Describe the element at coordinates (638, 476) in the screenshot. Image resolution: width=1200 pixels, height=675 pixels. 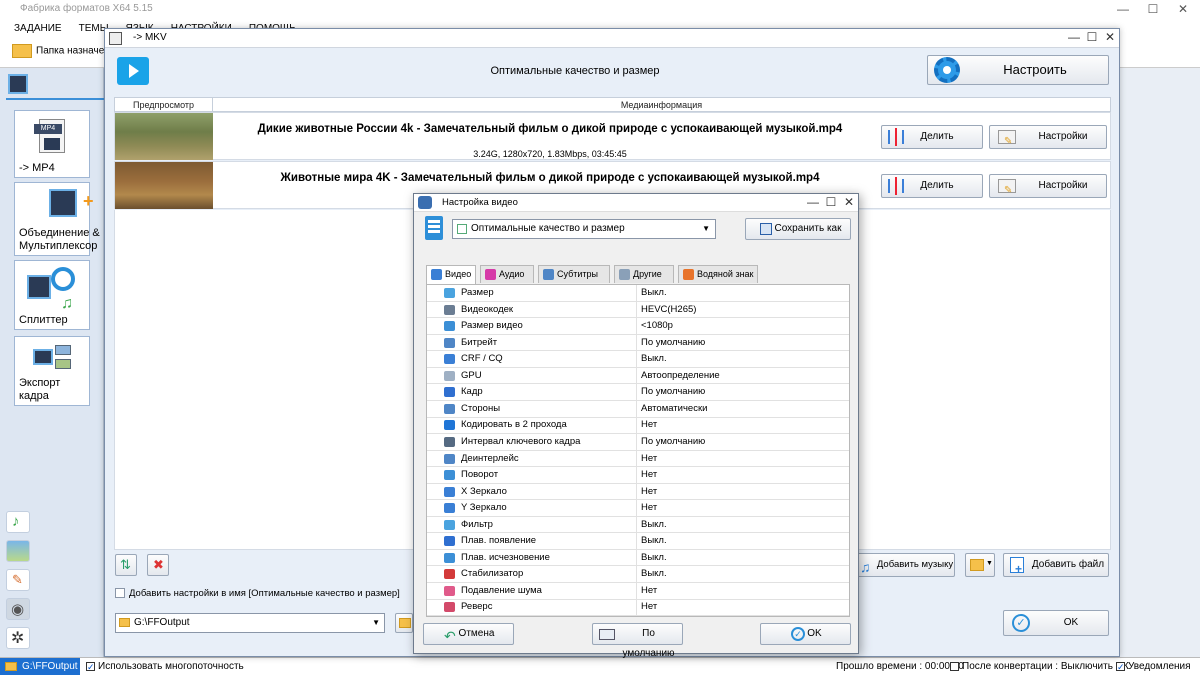
I see `setting-row: Поворот Нет` at that location.